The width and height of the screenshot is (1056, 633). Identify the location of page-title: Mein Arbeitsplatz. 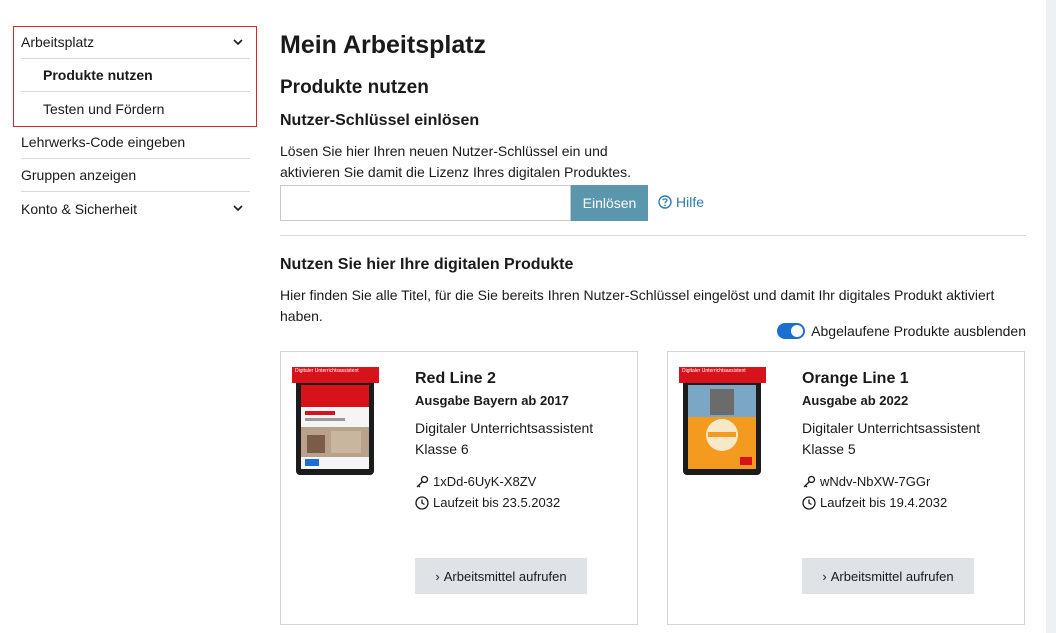
(383, 45).